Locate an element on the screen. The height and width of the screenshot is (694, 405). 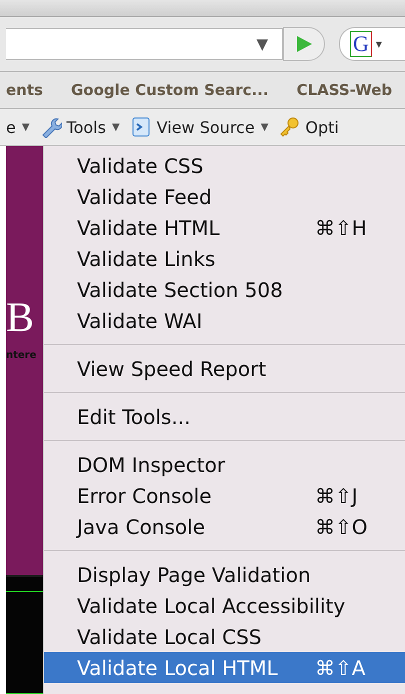
menu-item: Validate HTML ⌘⇧H is located at coordinates (224, 227).